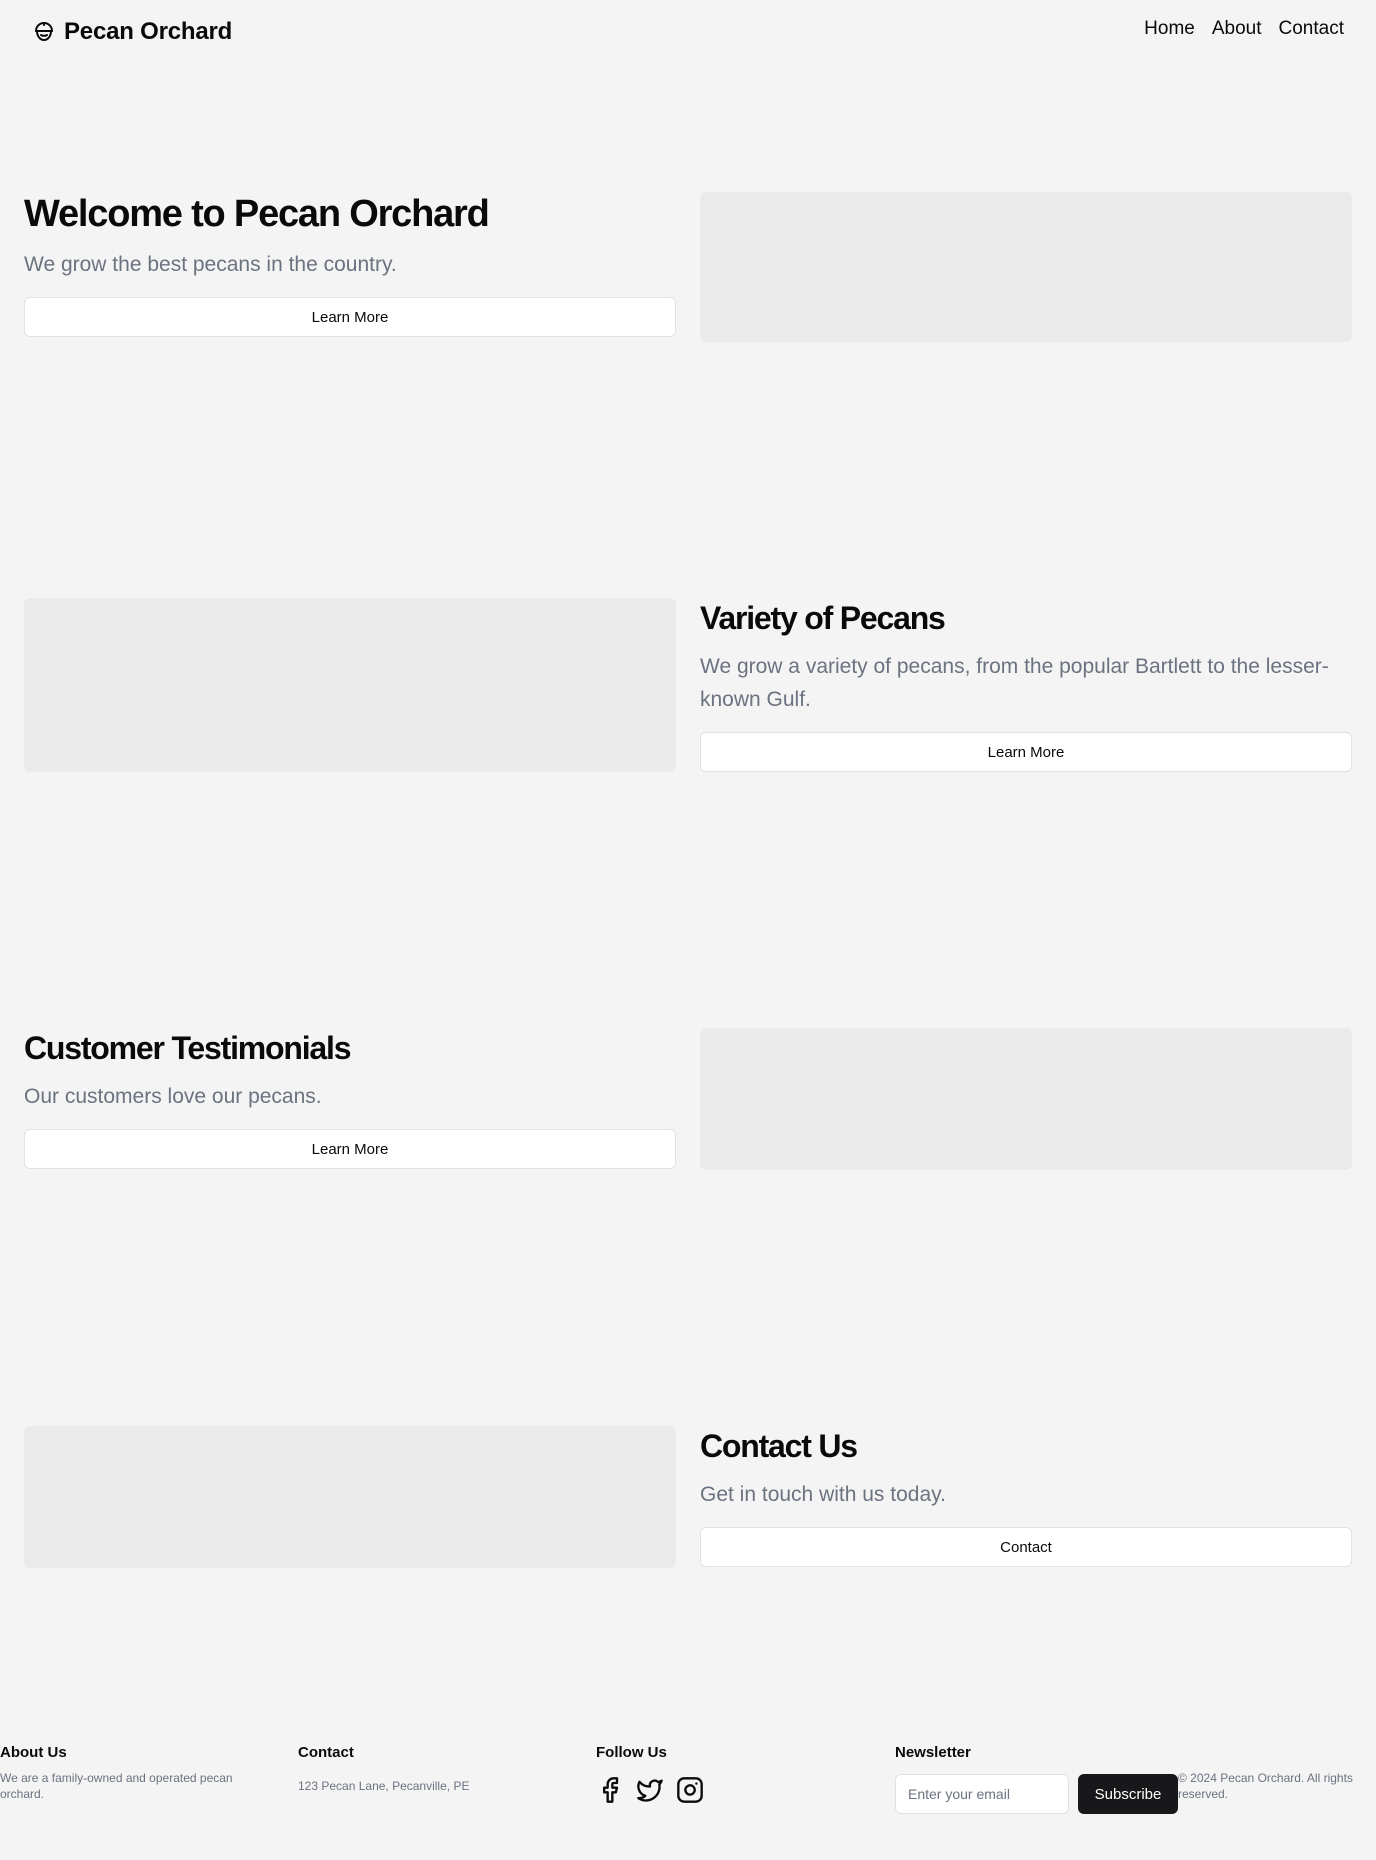 Image resolution: width=1376 pixels, height=1860 pixels. Describe the element at coordinates (933, 1752) in the screenshot. I see `footer-newsletter-heading: Newsletter` at that location.